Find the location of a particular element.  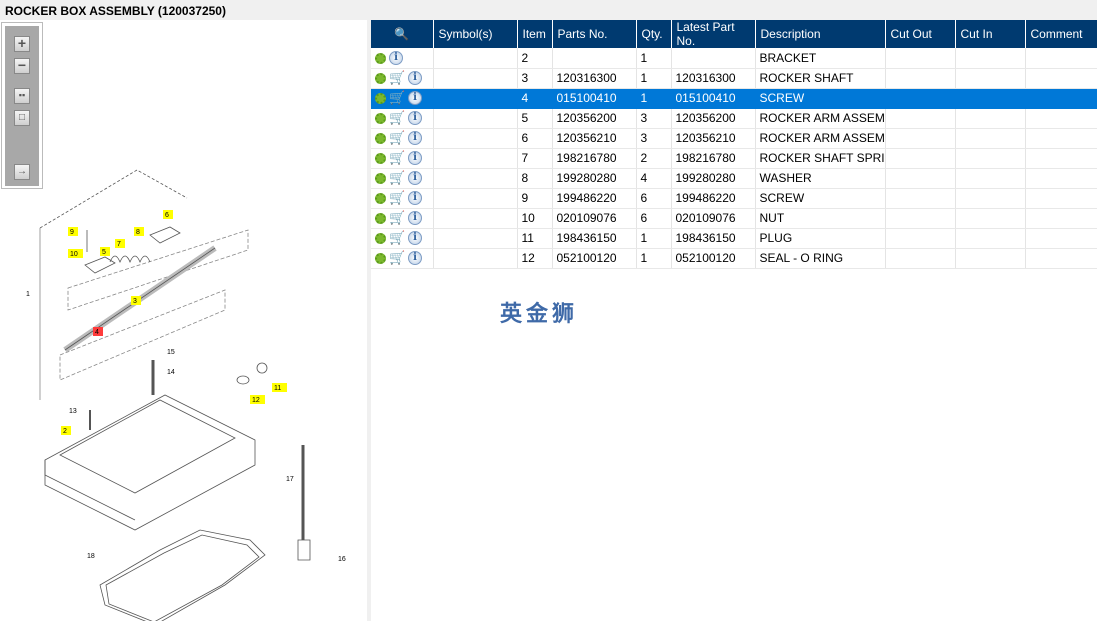

callout-label: 1 is located at coordinates (28, 294).